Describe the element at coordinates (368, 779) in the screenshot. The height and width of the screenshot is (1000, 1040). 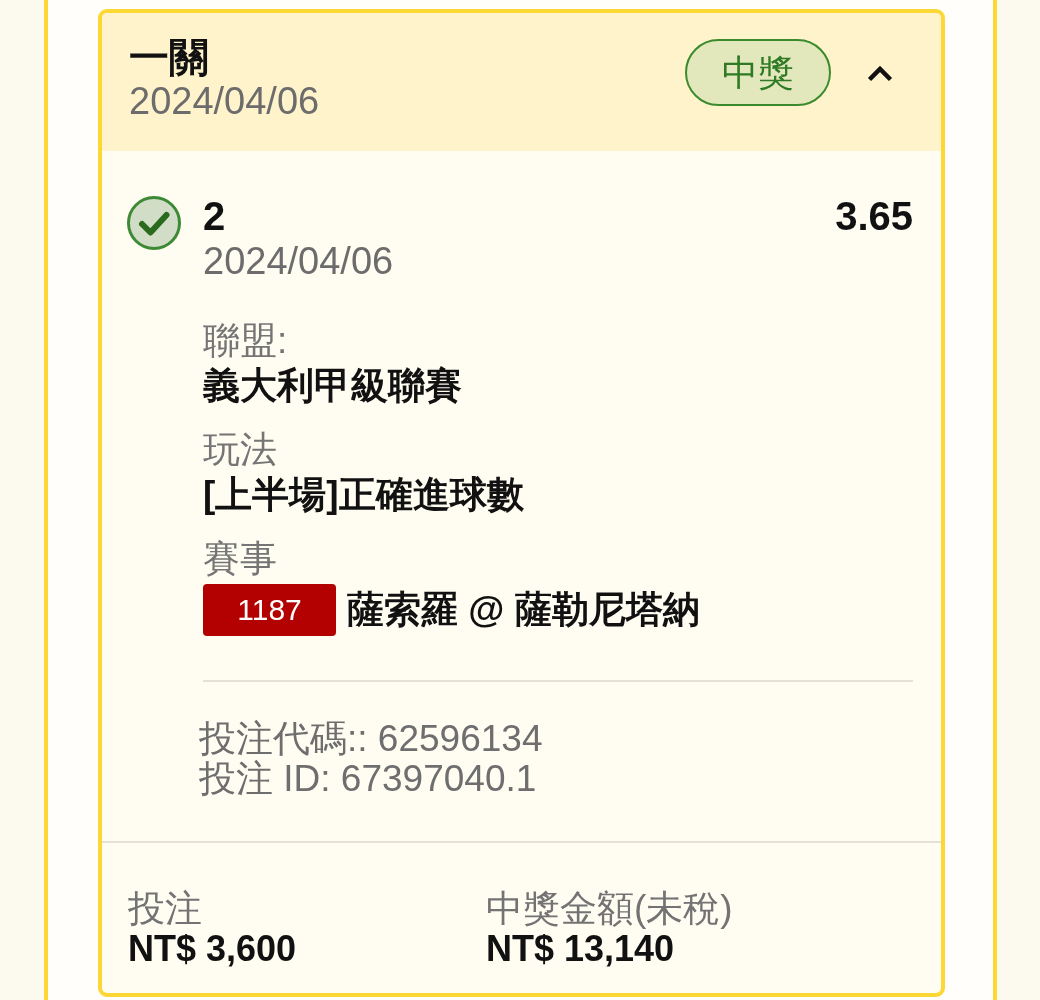
I see `bet-id: 投注 ID: 67397040.1` at that location.